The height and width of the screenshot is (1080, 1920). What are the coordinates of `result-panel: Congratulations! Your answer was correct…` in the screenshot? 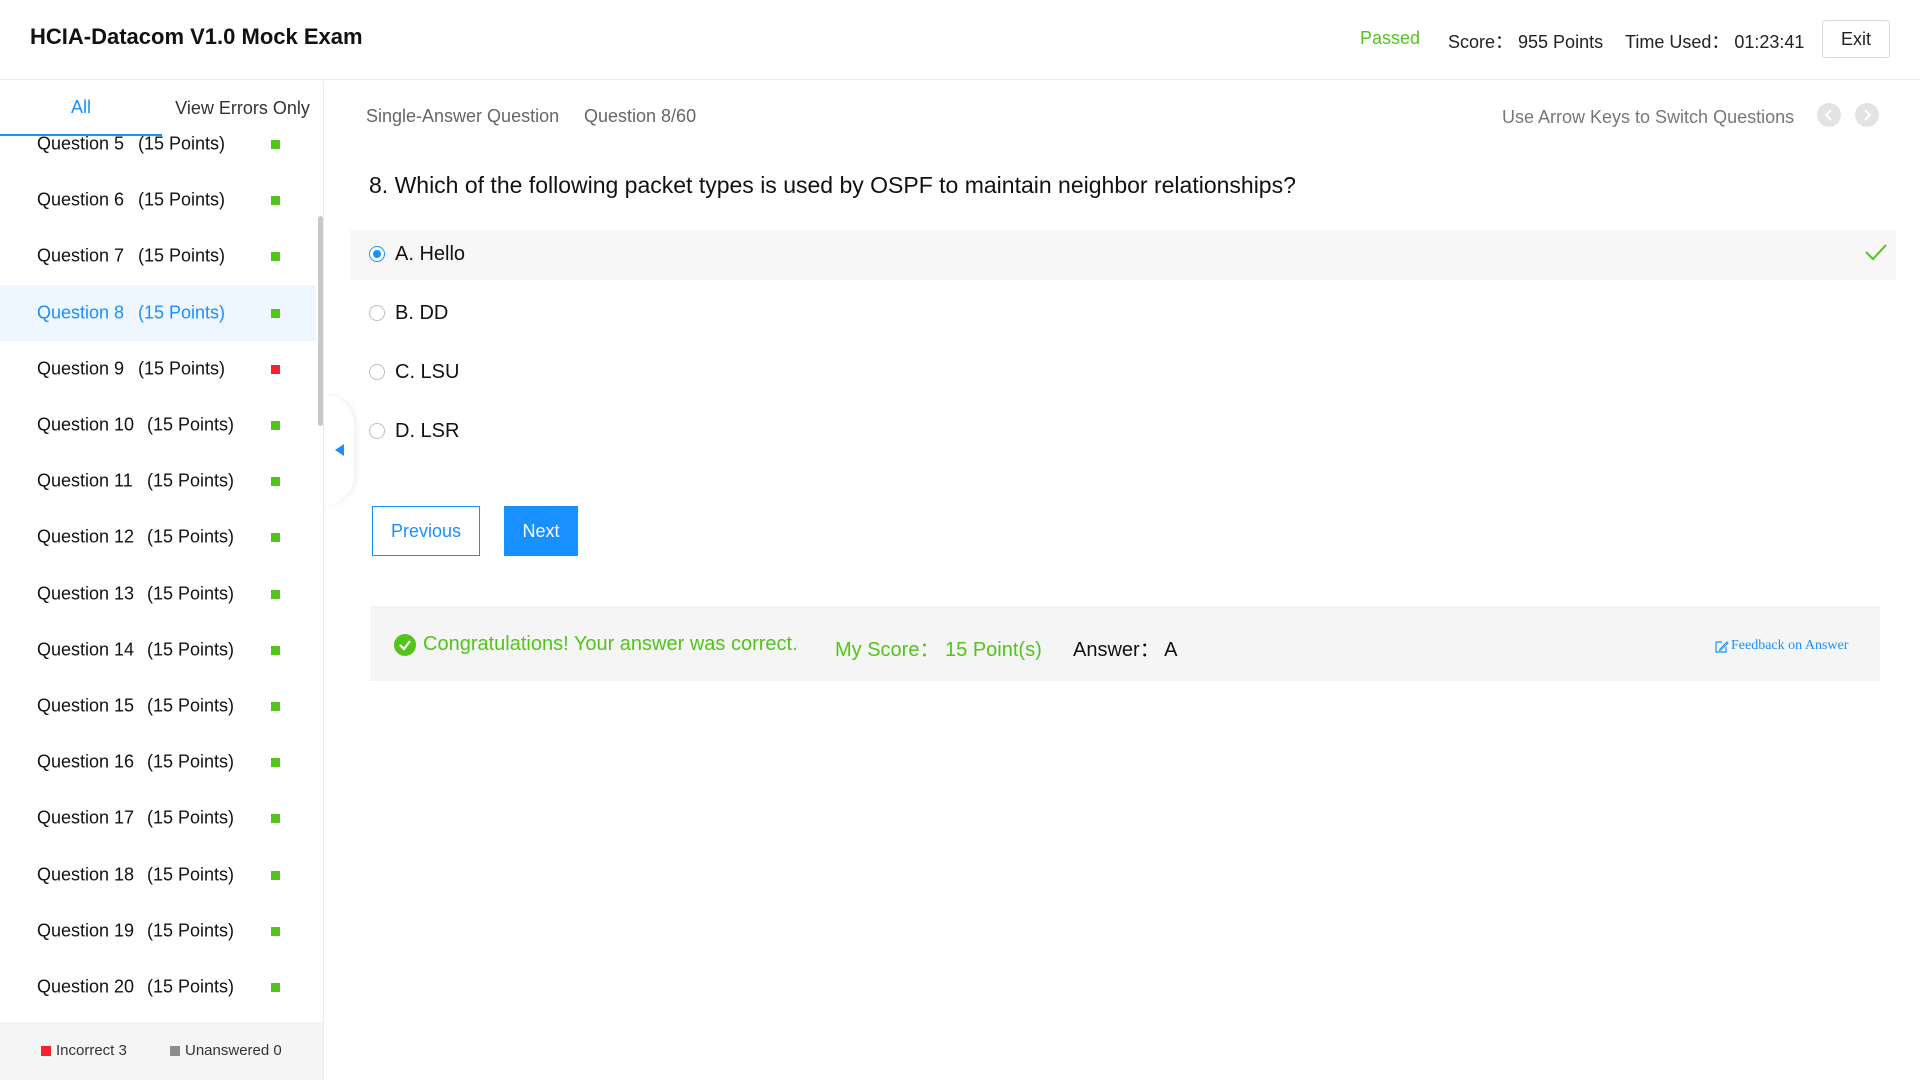 It's located at (1125, 643).